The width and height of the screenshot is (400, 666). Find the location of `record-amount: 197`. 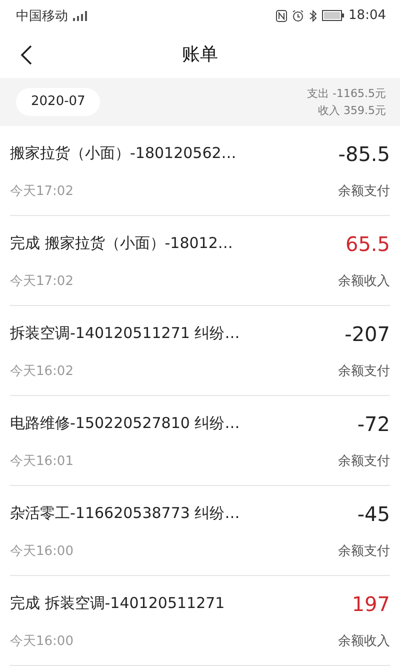

record-amount: 197 is located at coordinates (371, 604).